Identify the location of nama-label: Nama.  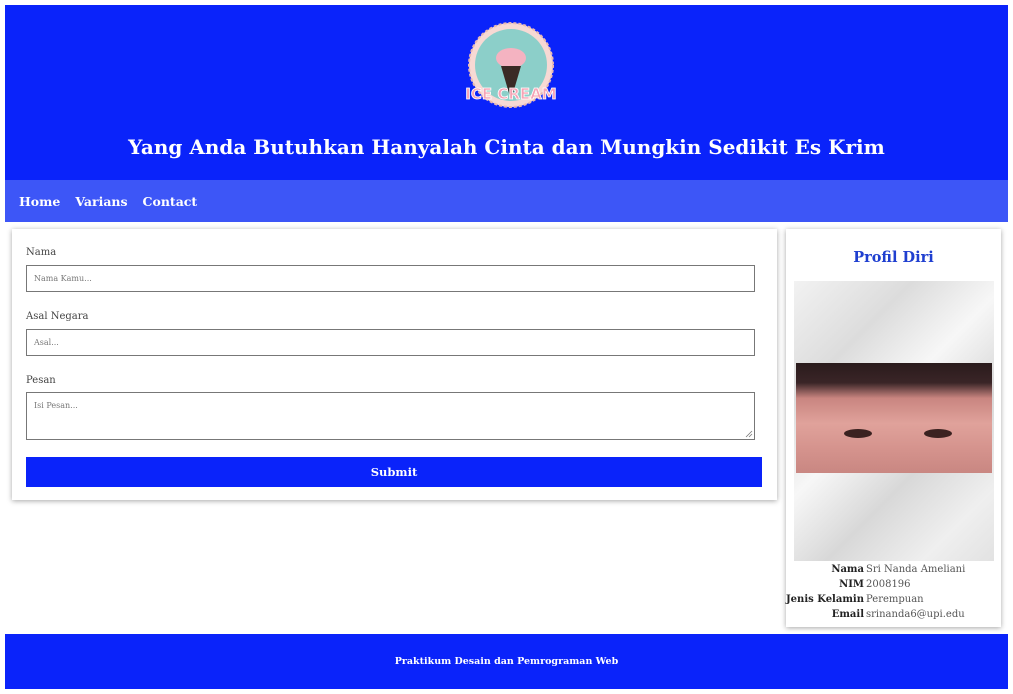
(41, 252).